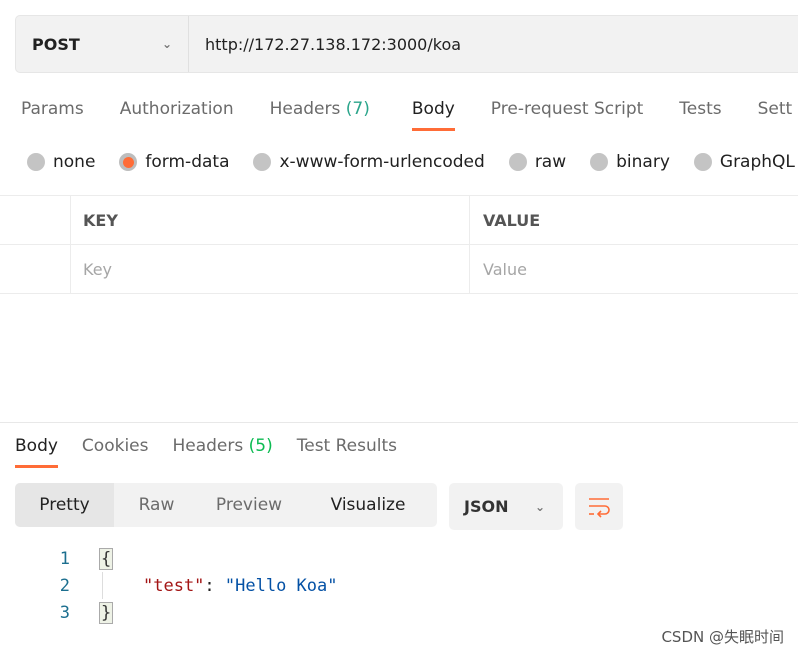  What do you see at coordinates (187, 162) in the screenshot?
I see `radio-label: form-data` at bounding box center [187, 162].